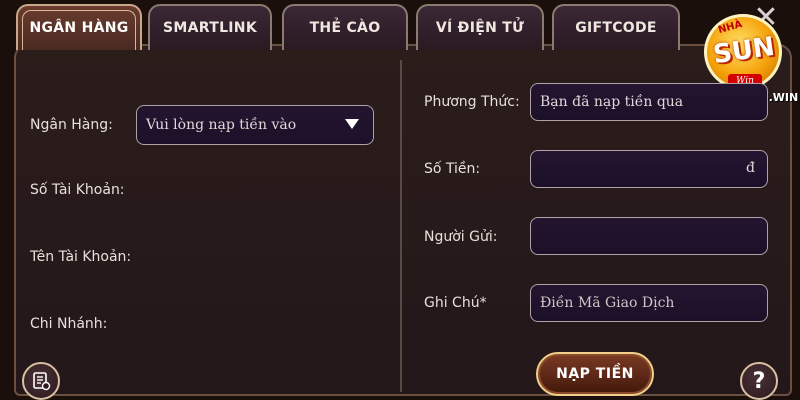 This screenshot has width=800, height=400. I want to click on note-input: Điền Mã Giao Dịch, so click(649, 303).